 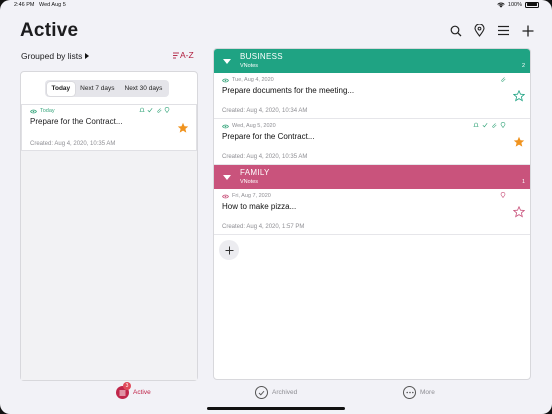 I want to click on grouping-selector: Grouped by lists, so click(x=55, y=56).